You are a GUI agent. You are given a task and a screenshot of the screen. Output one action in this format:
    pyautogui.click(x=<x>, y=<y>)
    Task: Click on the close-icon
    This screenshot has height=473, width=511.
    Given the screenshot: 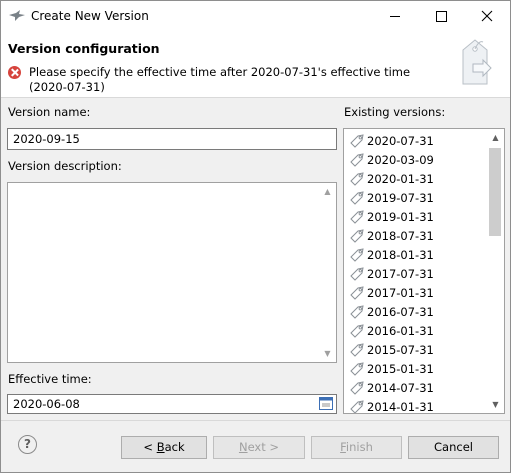 What is the action you would take?
    pyautogui.click(x=487, y=16)
    